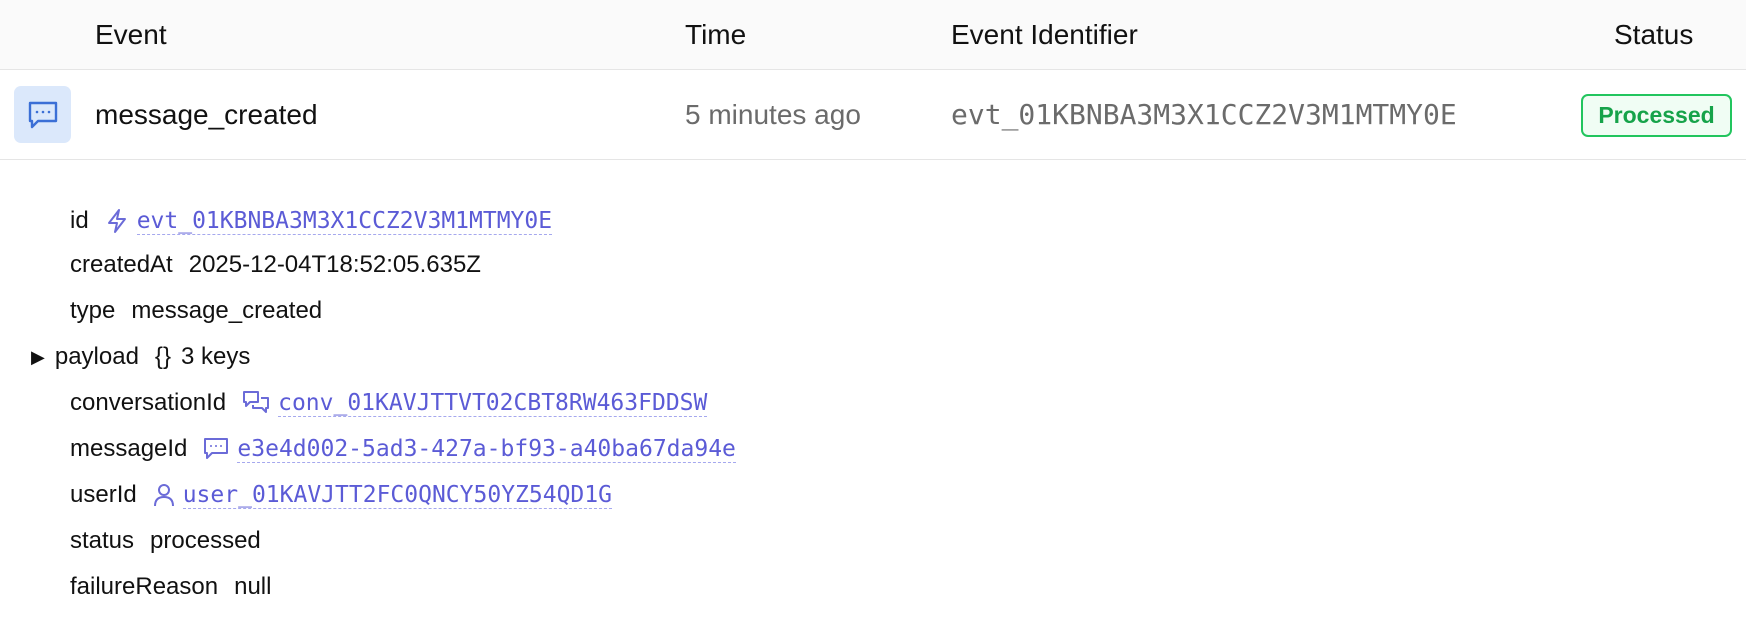  I want to click on detail-type: type message_created, so click(196, 311).